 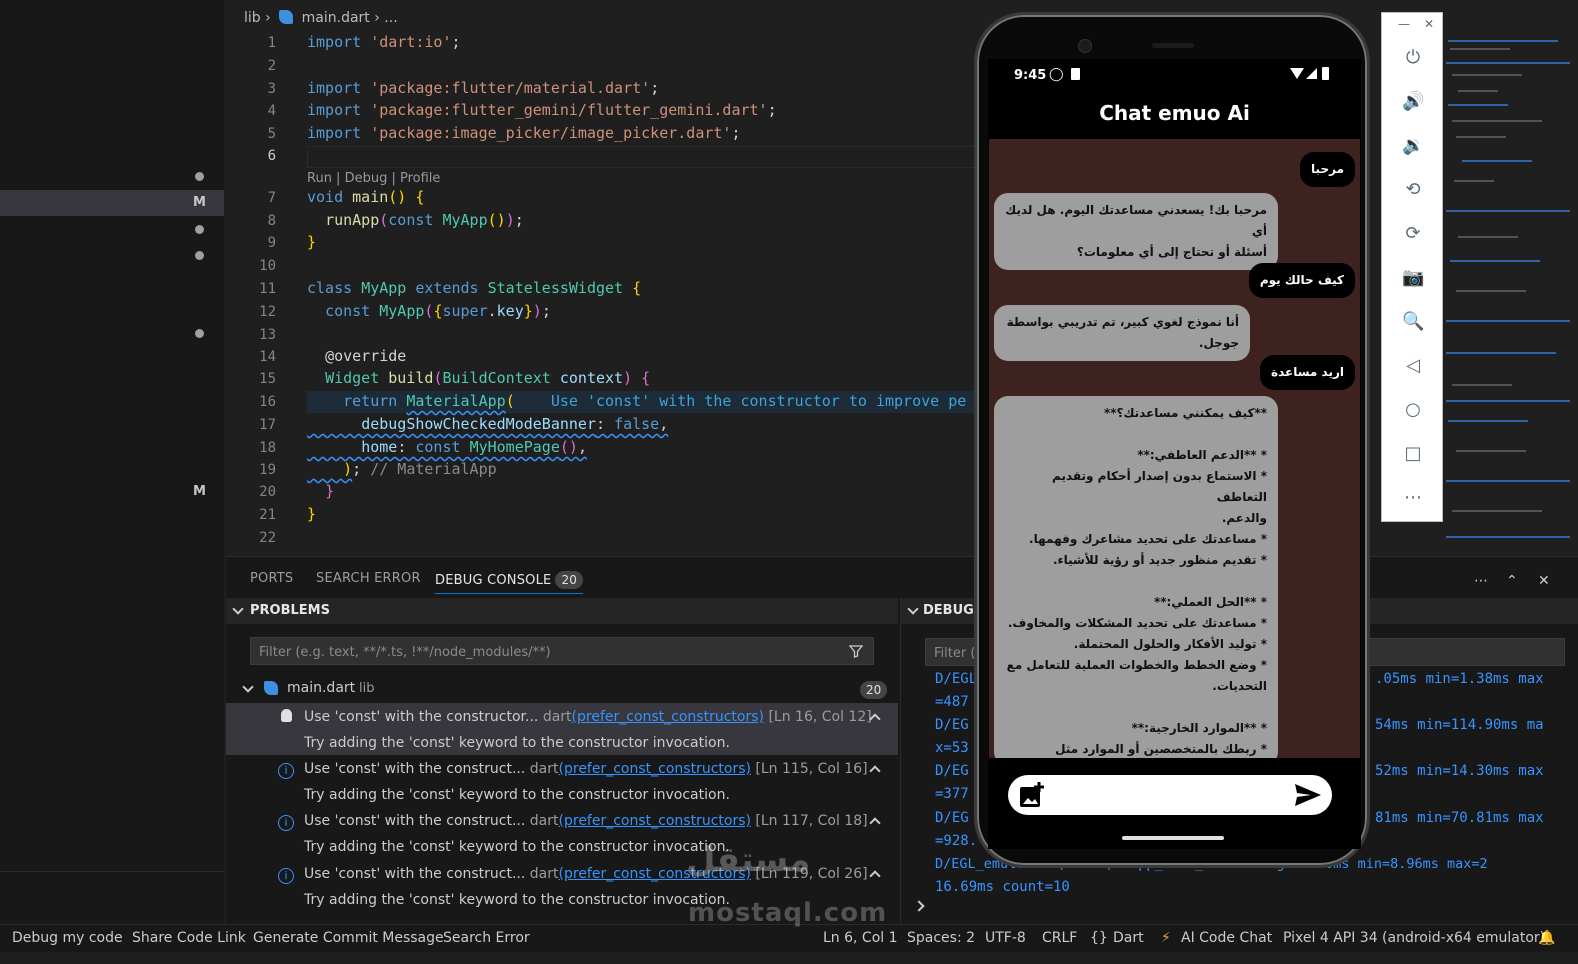 What do you see at coordinates (271, 578) in the screenshot?
I see `tab-ports: PORTS` at bounding box center [271, 578].